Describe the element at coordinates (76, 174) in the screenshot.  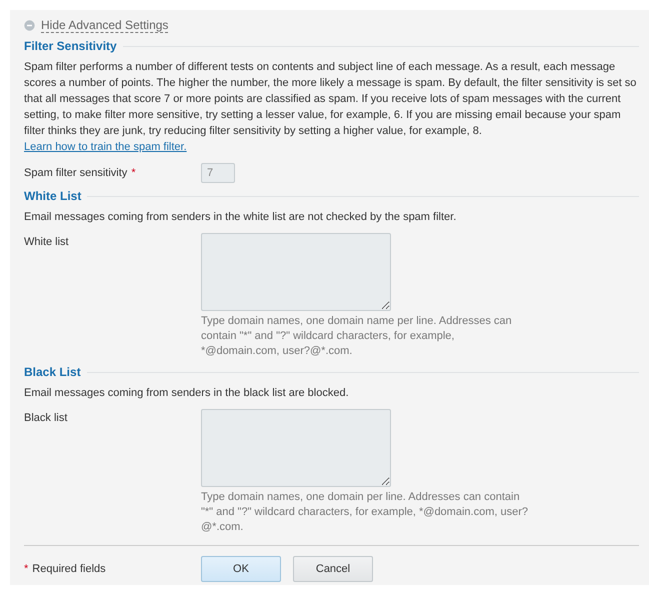
I see `field-label: Spam filter sensitivity` at that location.